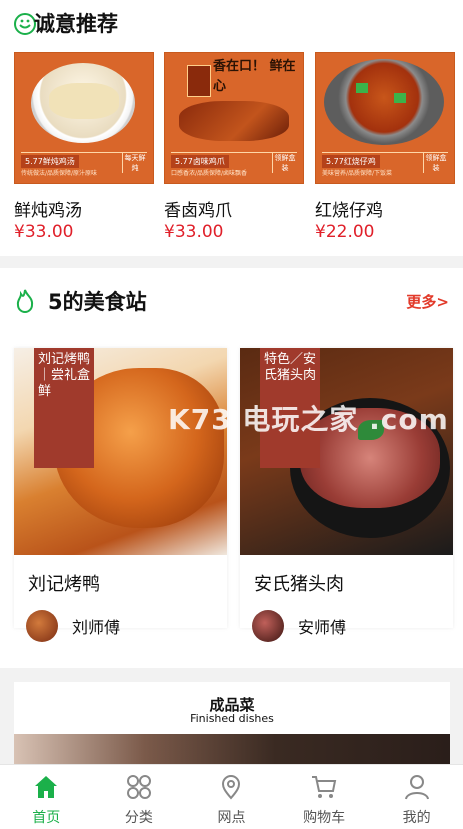 This screenshot has width=463, height=829. I want to click on station-card-image: 特色／安氏猪头肉, so click(346, 451).